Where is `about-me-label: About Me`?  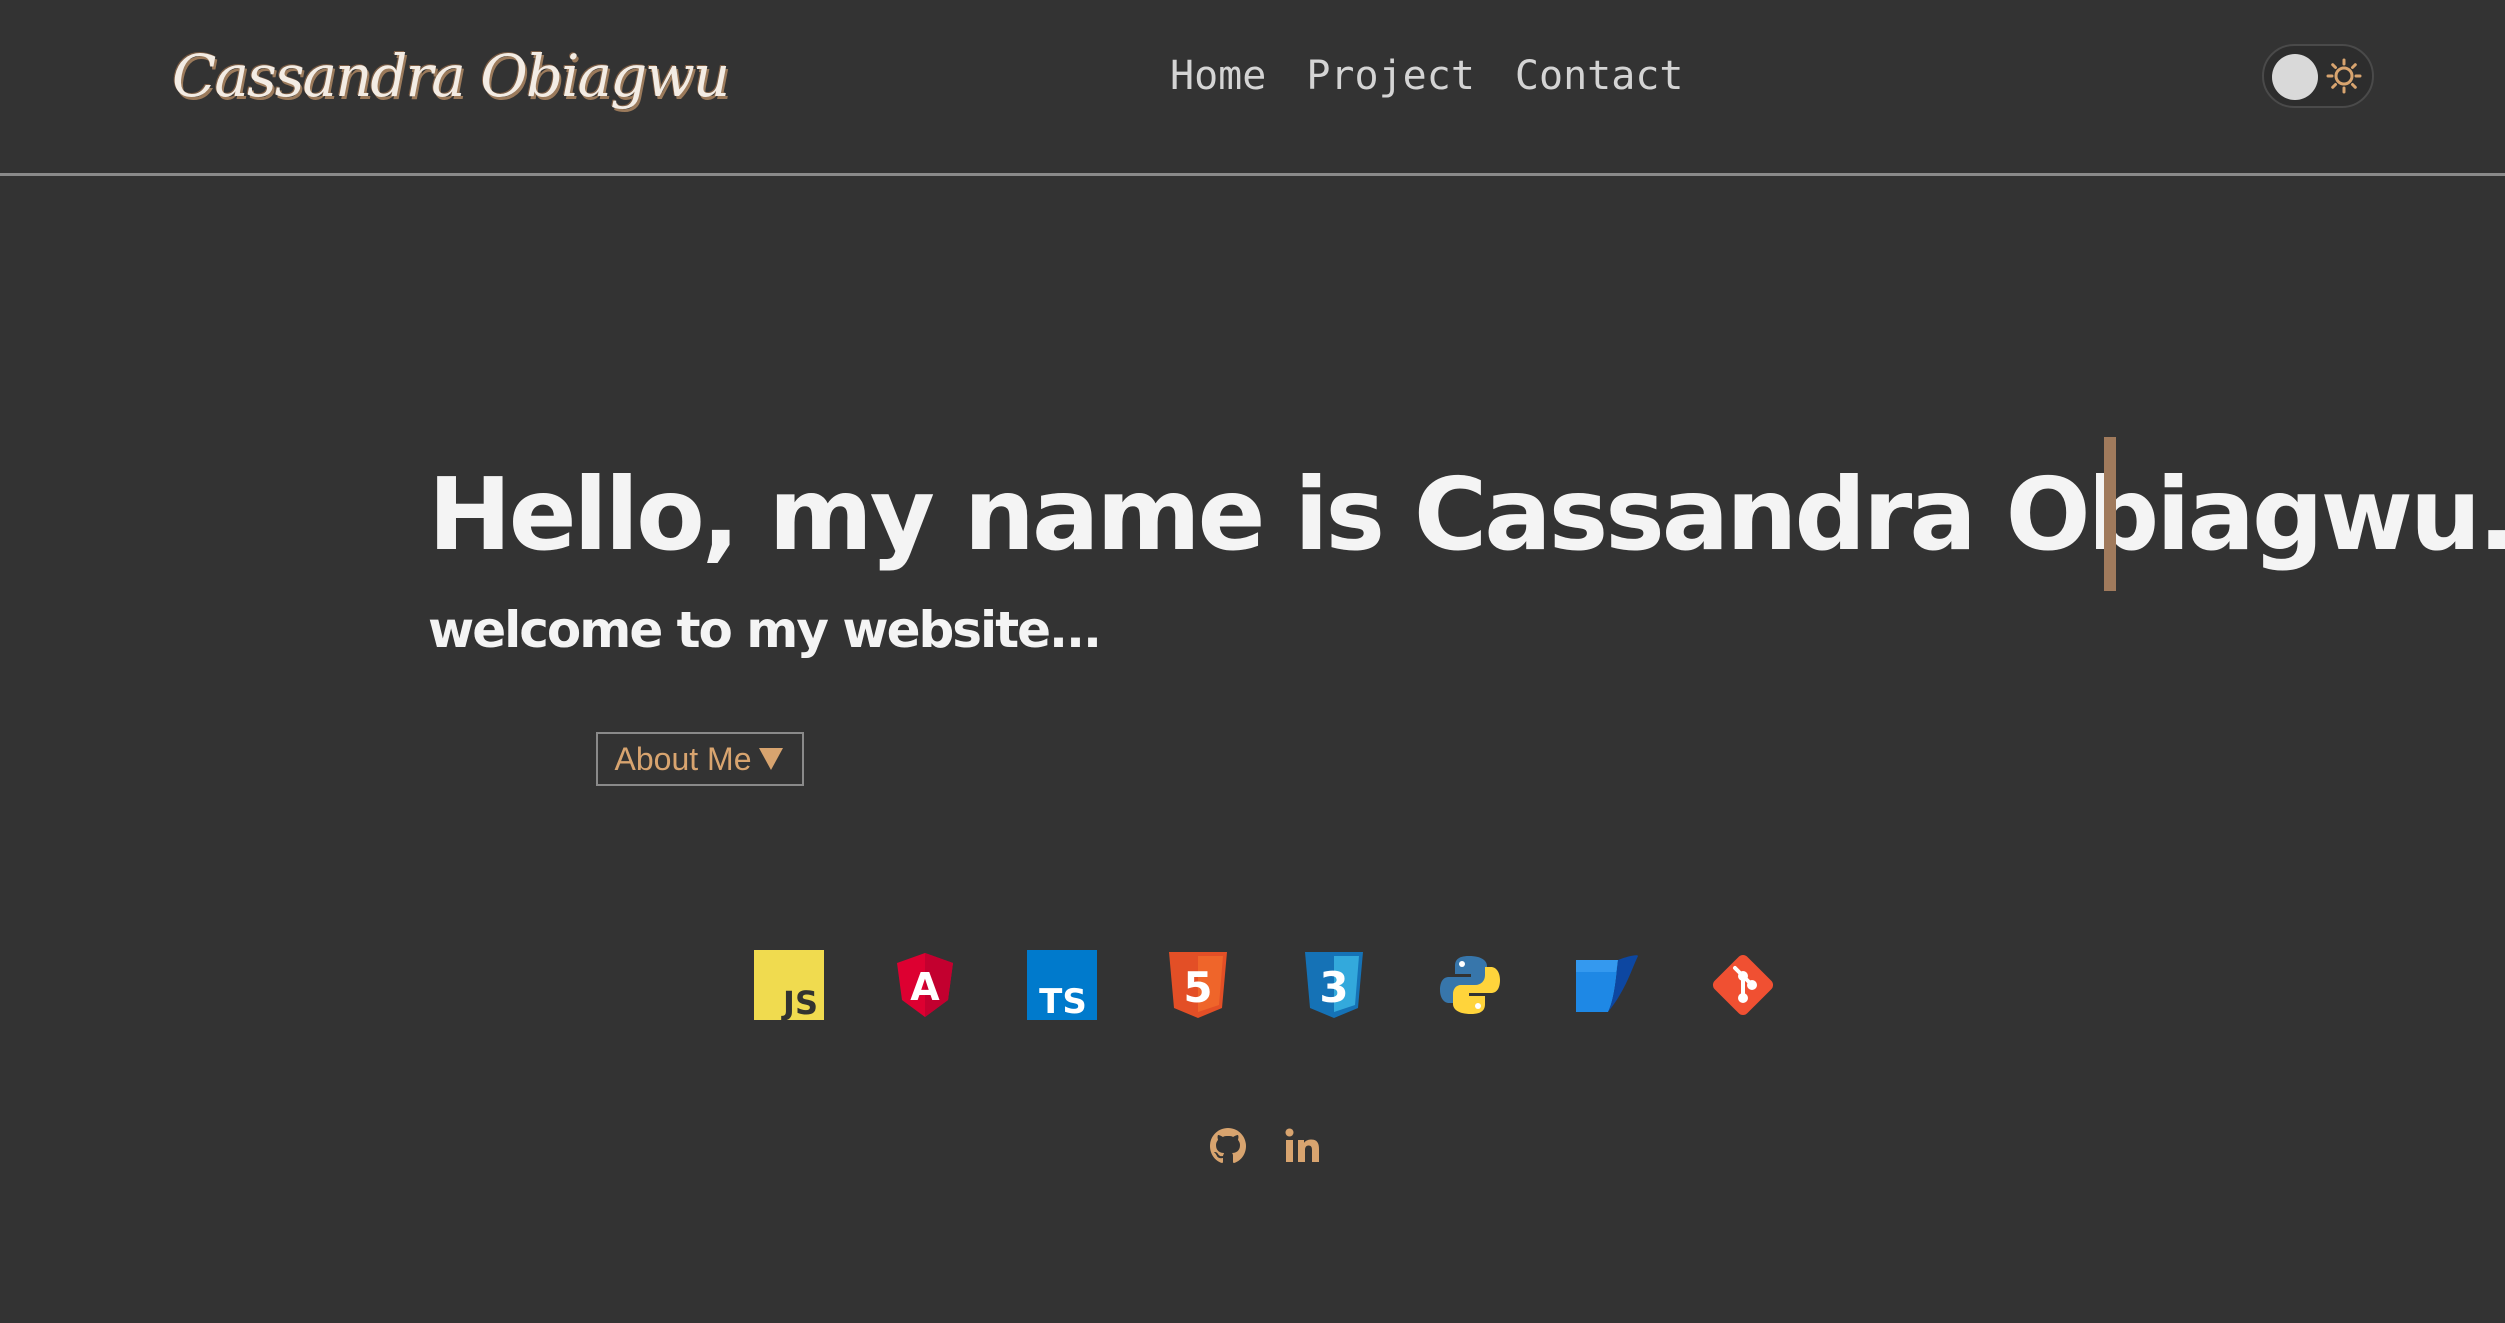
about-me-label: About Me is located at coordinates (683, 758).